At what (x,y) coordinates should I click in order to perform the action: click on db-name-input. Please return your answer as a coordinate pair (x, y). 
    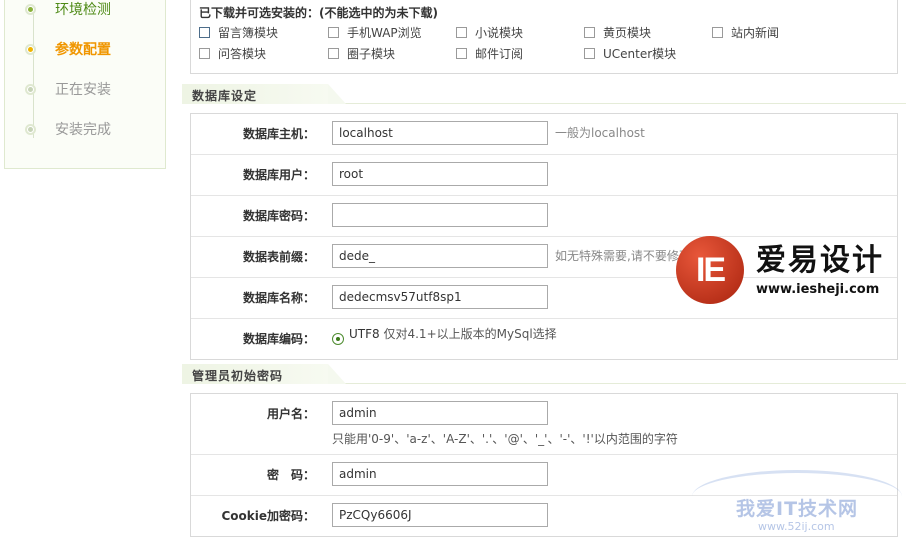
    Looking at the image, I should click on (440, 297).